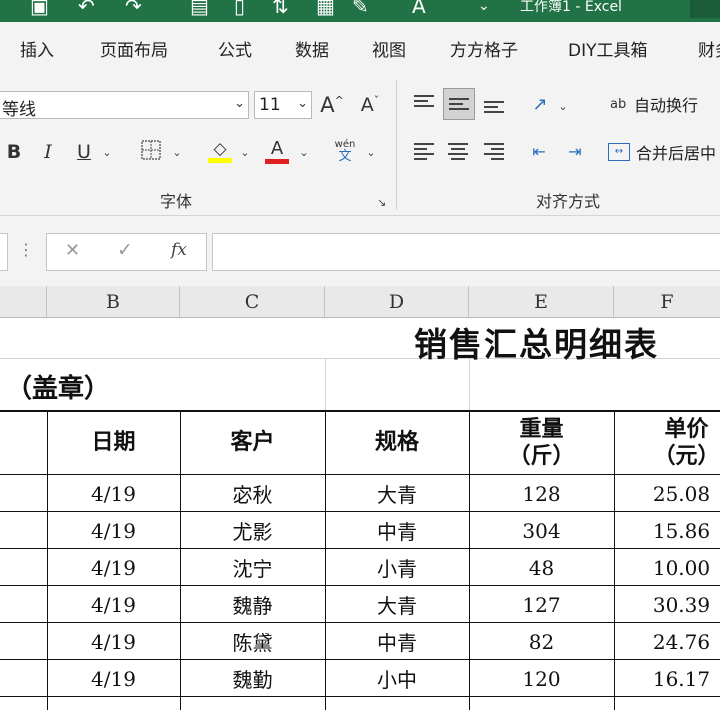  Describe the element at coordinates (252, 641) in the screenshot. I see `cell-customer: 陈黛` at that location.